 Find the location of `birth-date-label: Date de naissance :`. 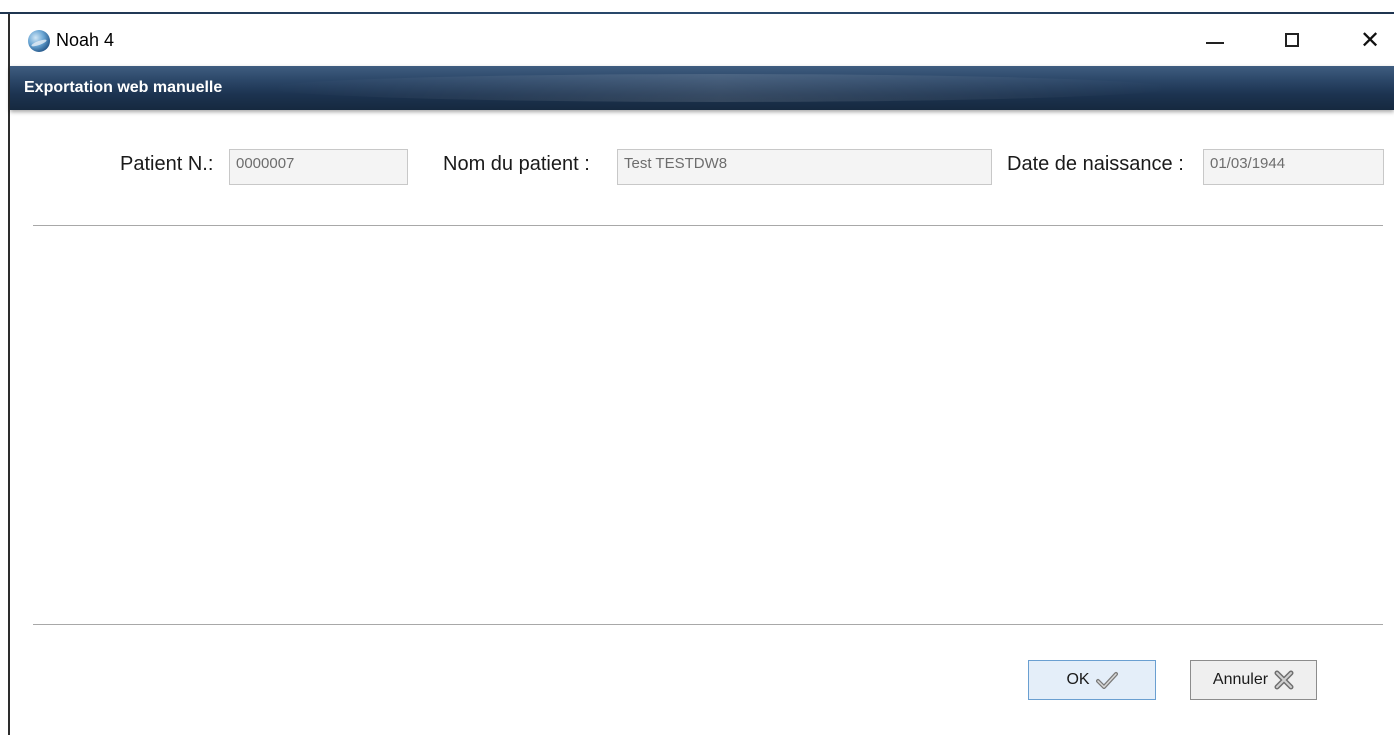

birth-date-label: Date de naissance : is located at coordinates (1095, 164).